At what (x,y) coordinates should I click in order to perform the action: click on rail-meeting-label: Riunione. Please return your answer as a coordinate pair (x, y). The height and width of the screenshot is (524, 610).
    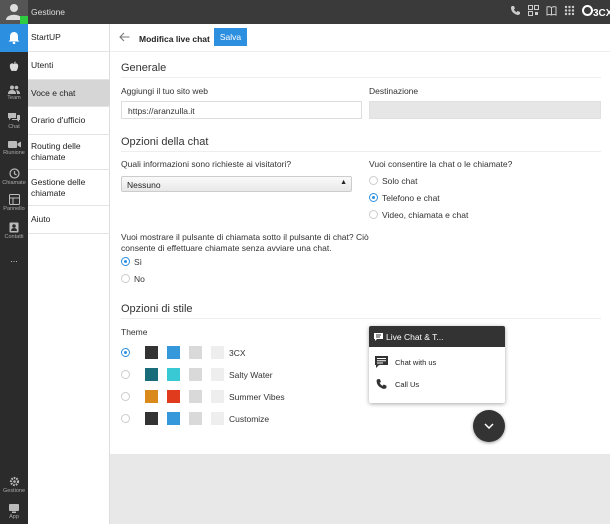
    Looking at the image, I should click on (14, 153).